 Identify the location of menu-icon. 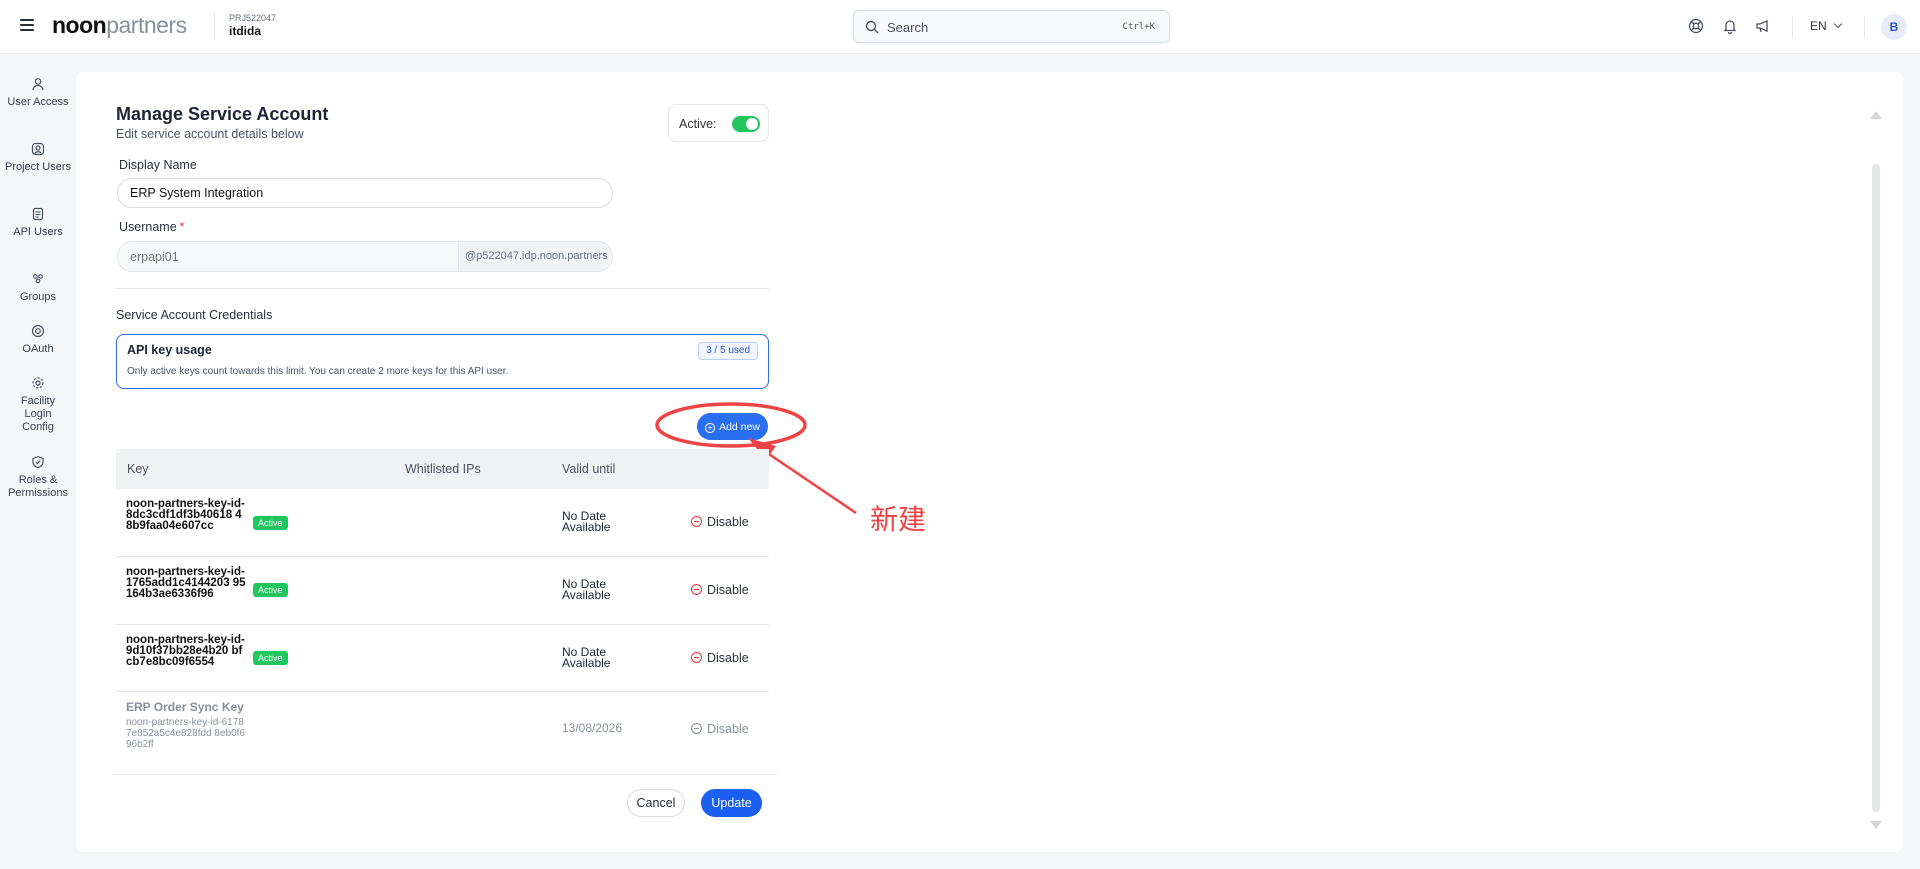
(27, 25).